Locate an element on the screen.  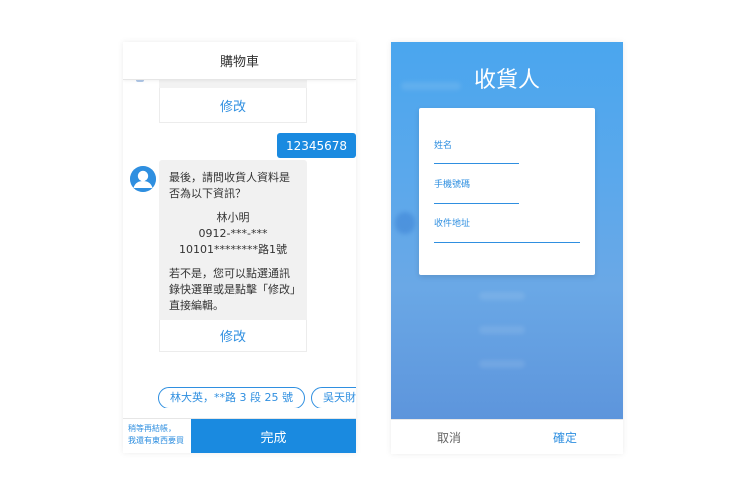
recipient-address-text: 10101********路1號 is located at coordinates (233, 249).